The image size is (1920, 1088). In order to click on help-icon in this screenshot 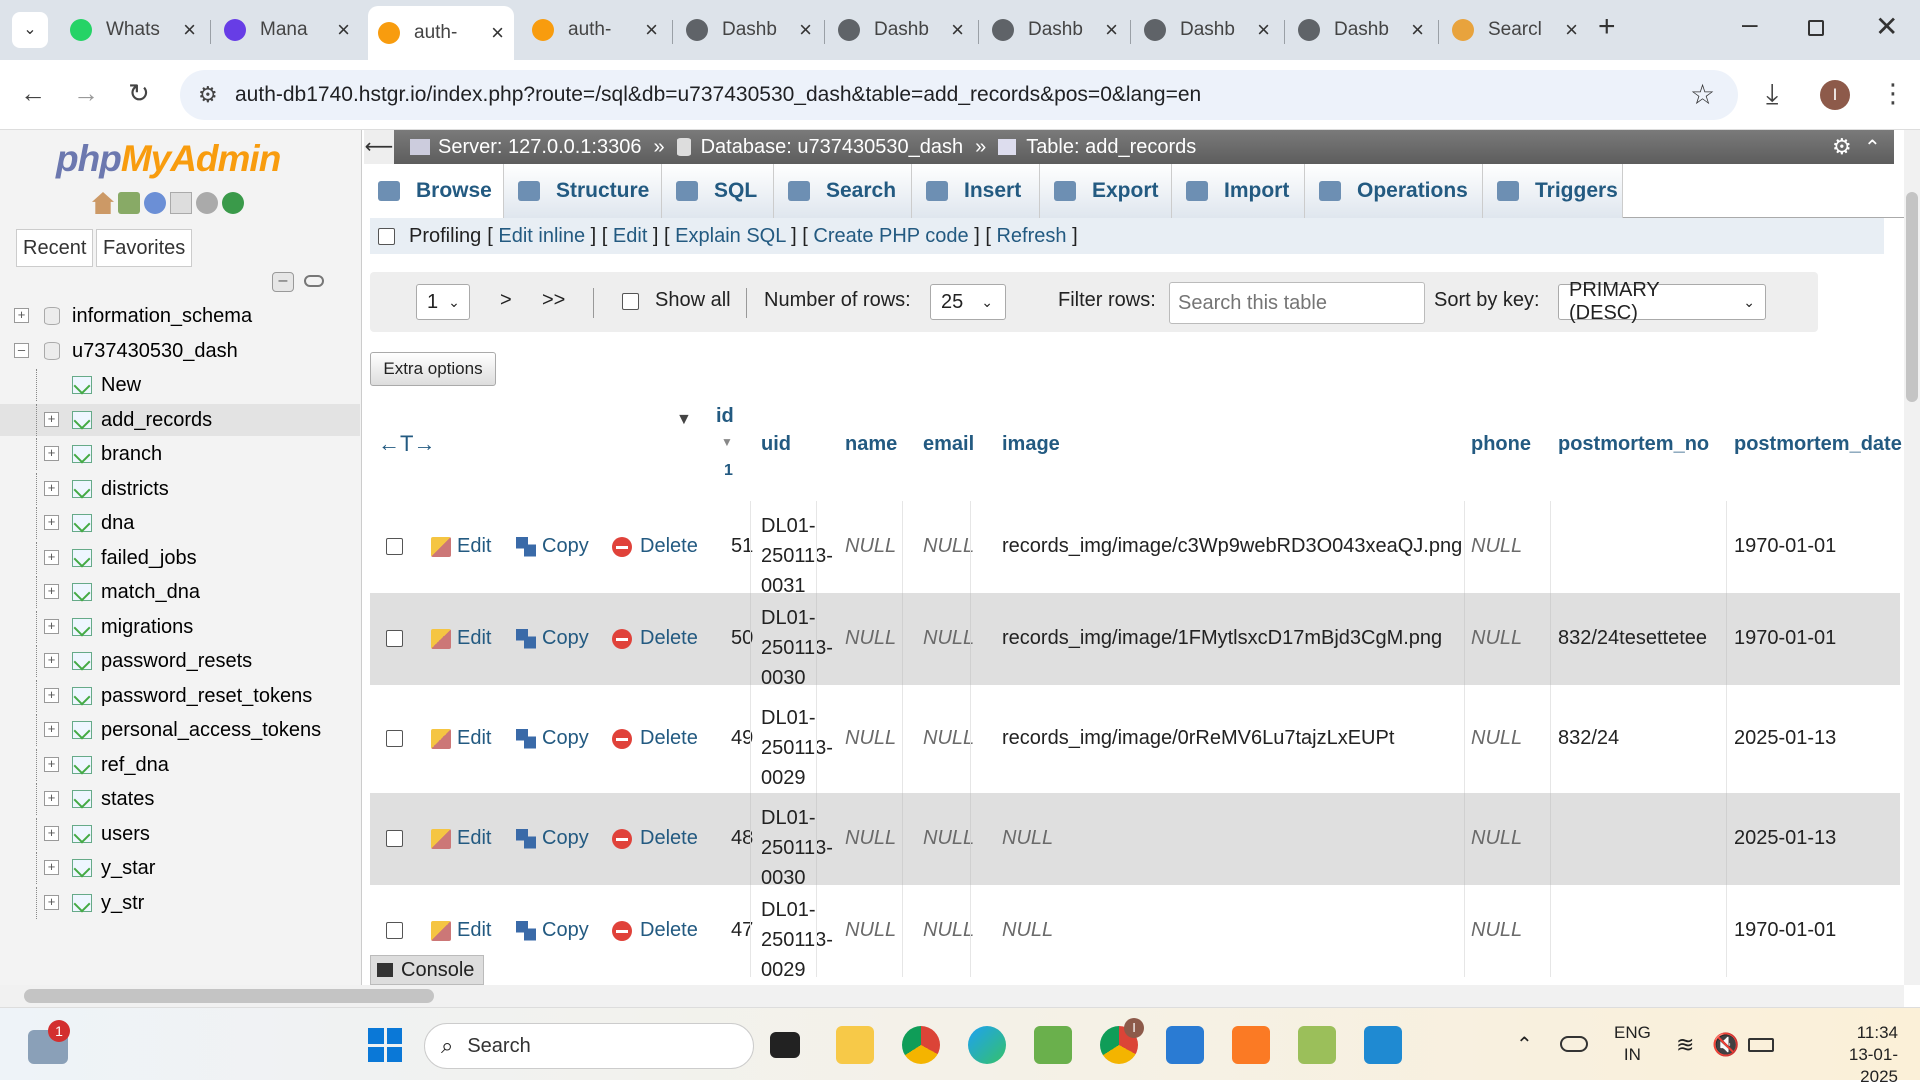, I will do `click(155, 203)`.